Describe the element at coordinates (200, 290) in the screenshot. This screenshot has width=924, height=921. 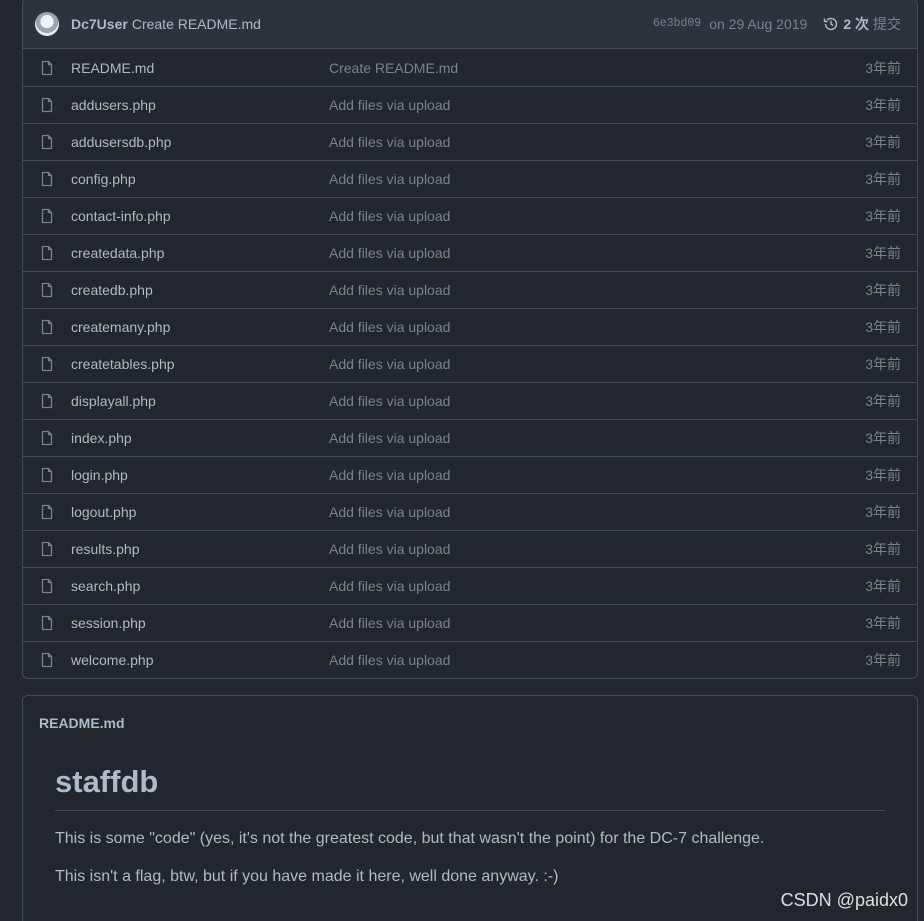
I see `file-name: createdb.php` at that location.